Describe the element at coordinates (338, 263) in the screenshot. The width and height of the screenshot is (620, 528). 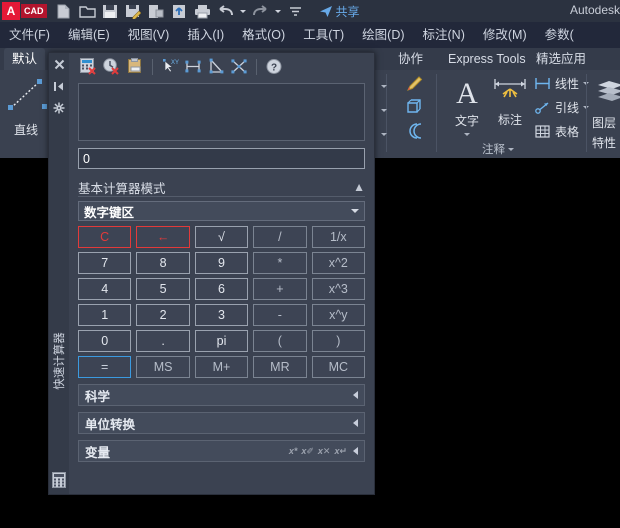
I see `key-square: x^2` at that location.